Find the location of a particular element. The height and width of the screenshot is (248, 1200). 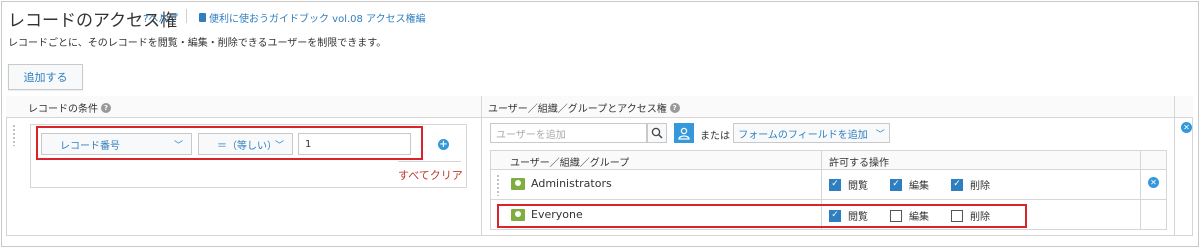

user-icon is located at coordinates (684, 133).